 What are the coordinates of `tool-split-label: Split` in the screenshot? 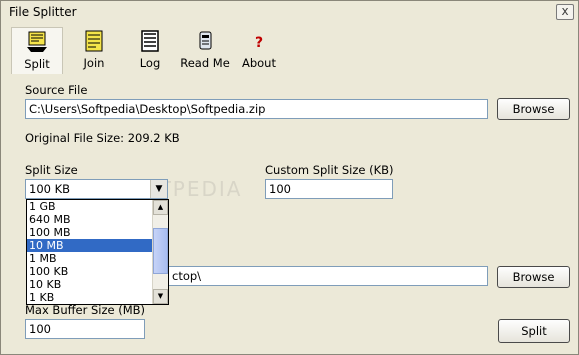 It's located at (37, 64).